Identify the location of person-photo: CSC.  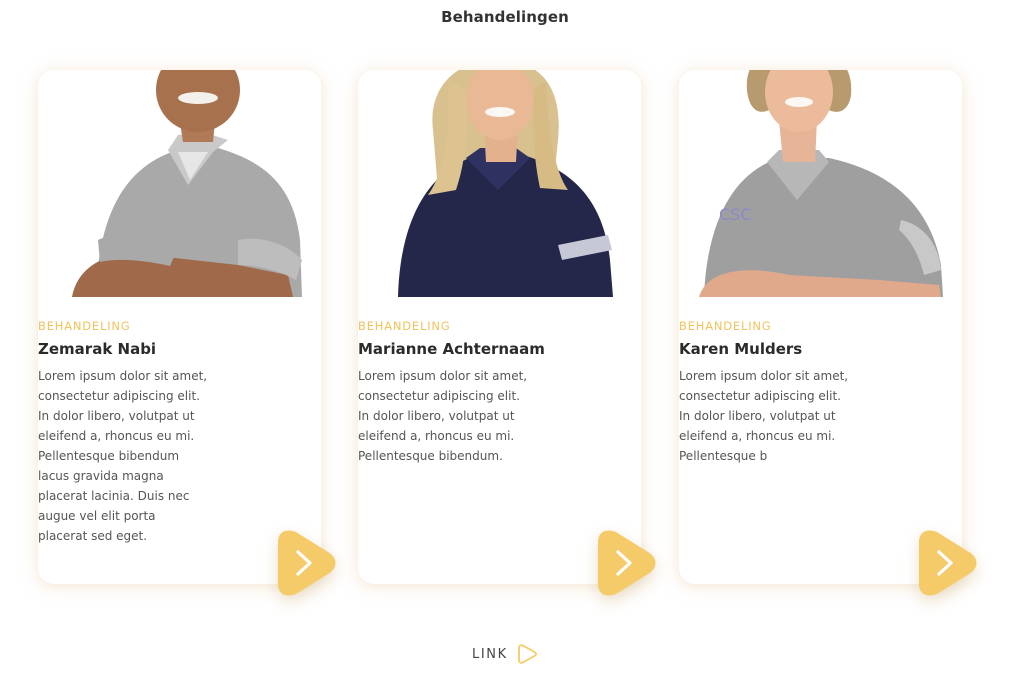
(820, 183).